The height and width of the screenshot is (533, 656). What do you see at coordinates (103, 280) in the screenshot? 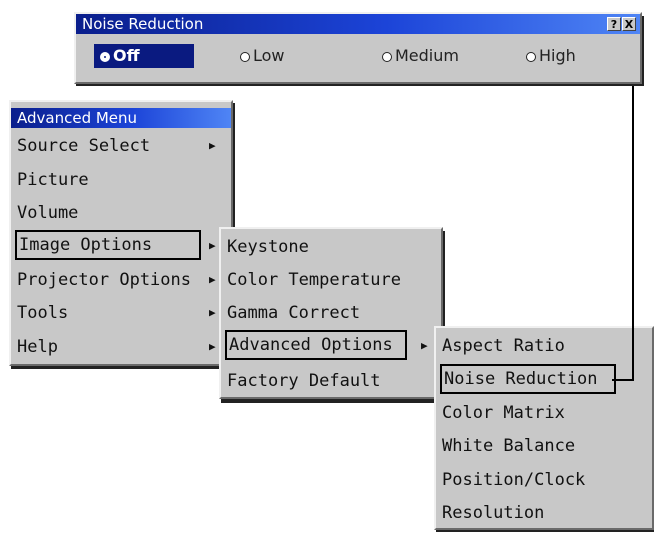
I see `menu-item-projector-options: Projector Options` at bounding box center [103, 280].